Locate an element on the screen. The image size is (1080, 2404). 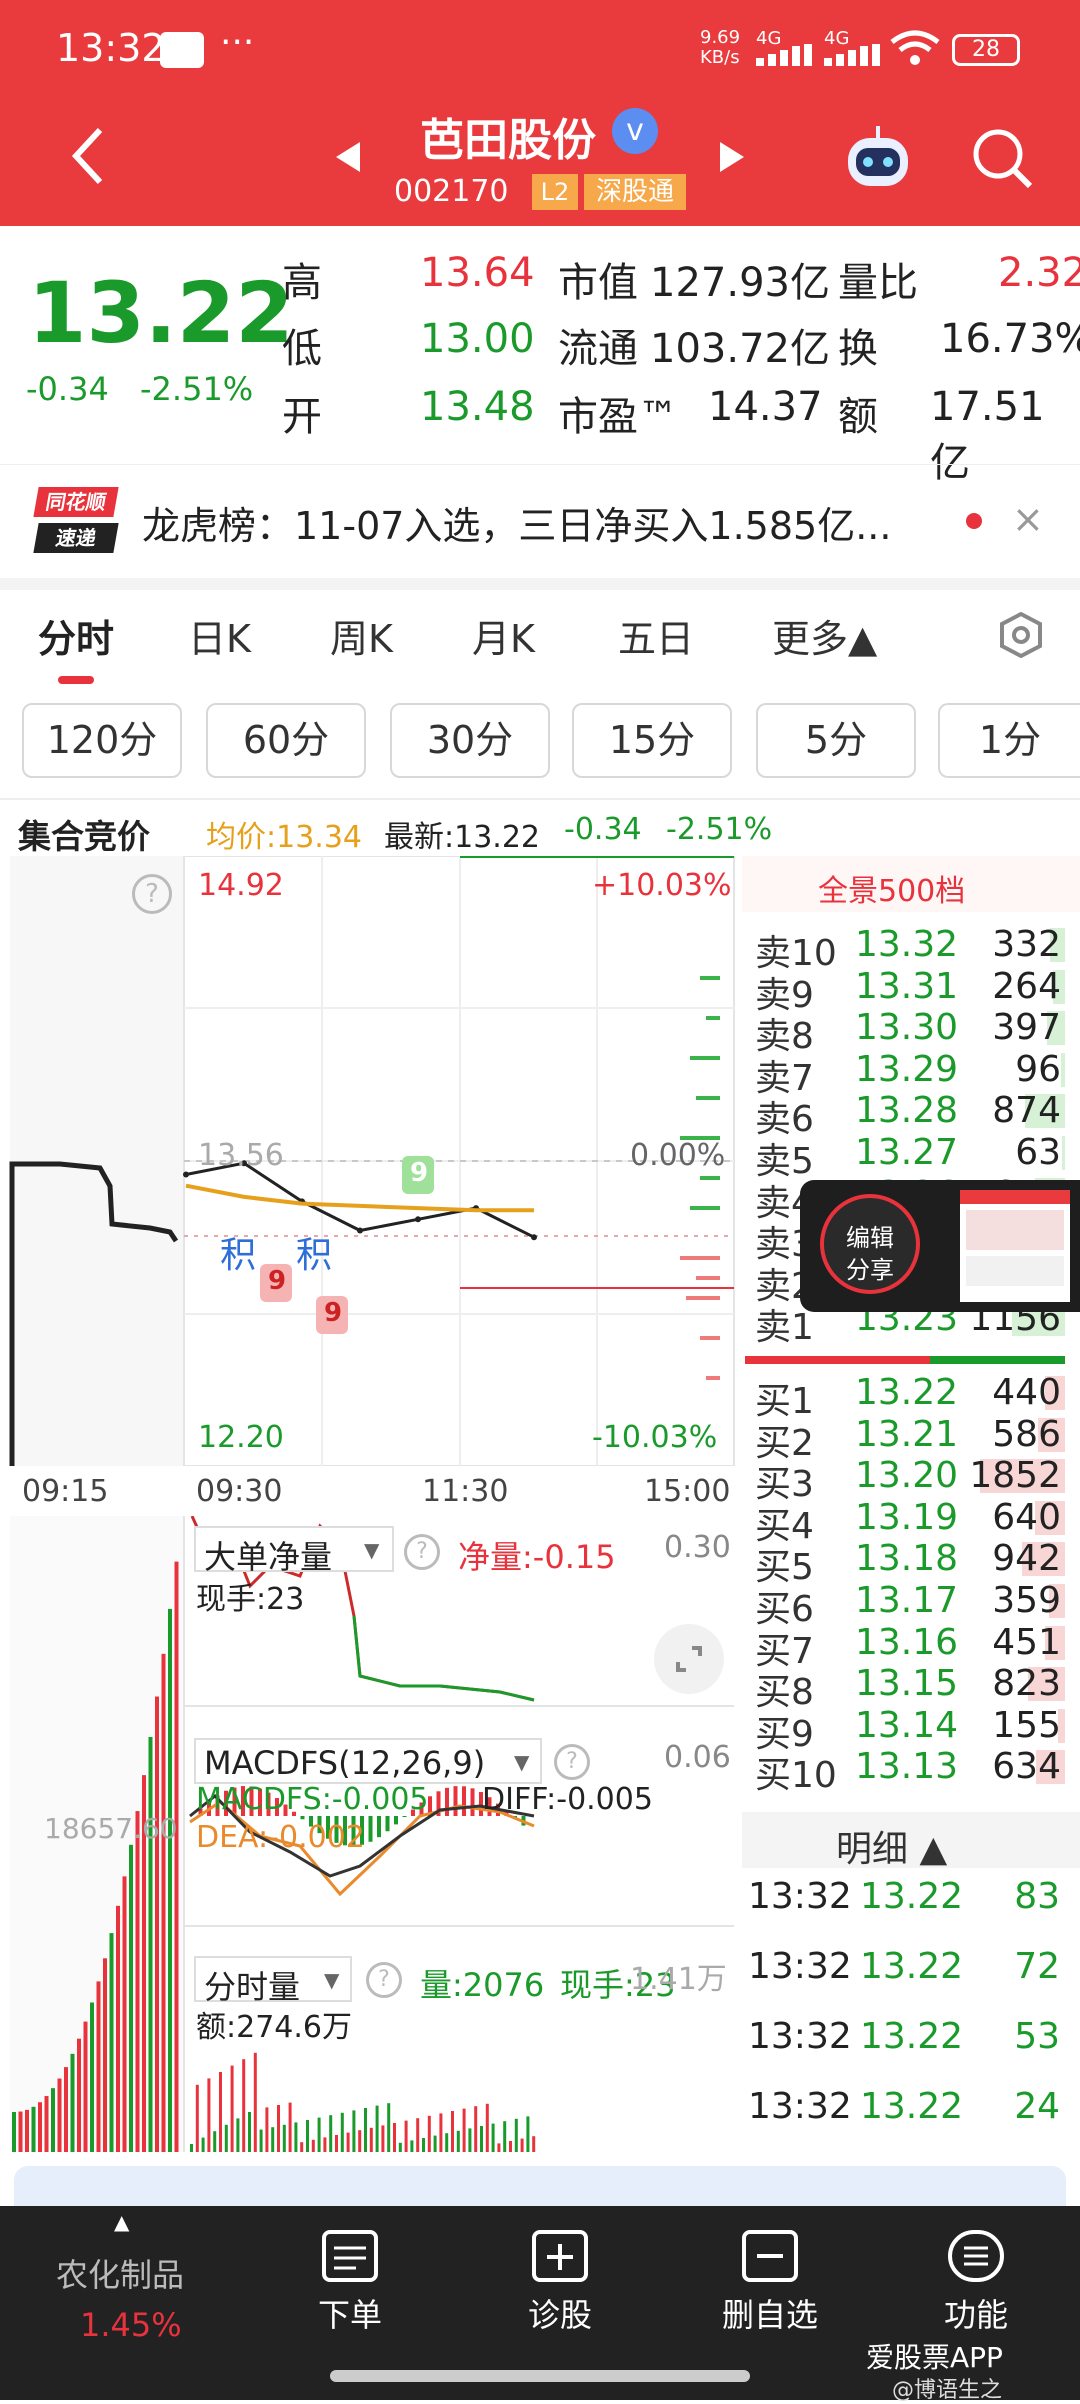
ask-row: 卖6 13.28 874 is located at coordinates (910, 1115).